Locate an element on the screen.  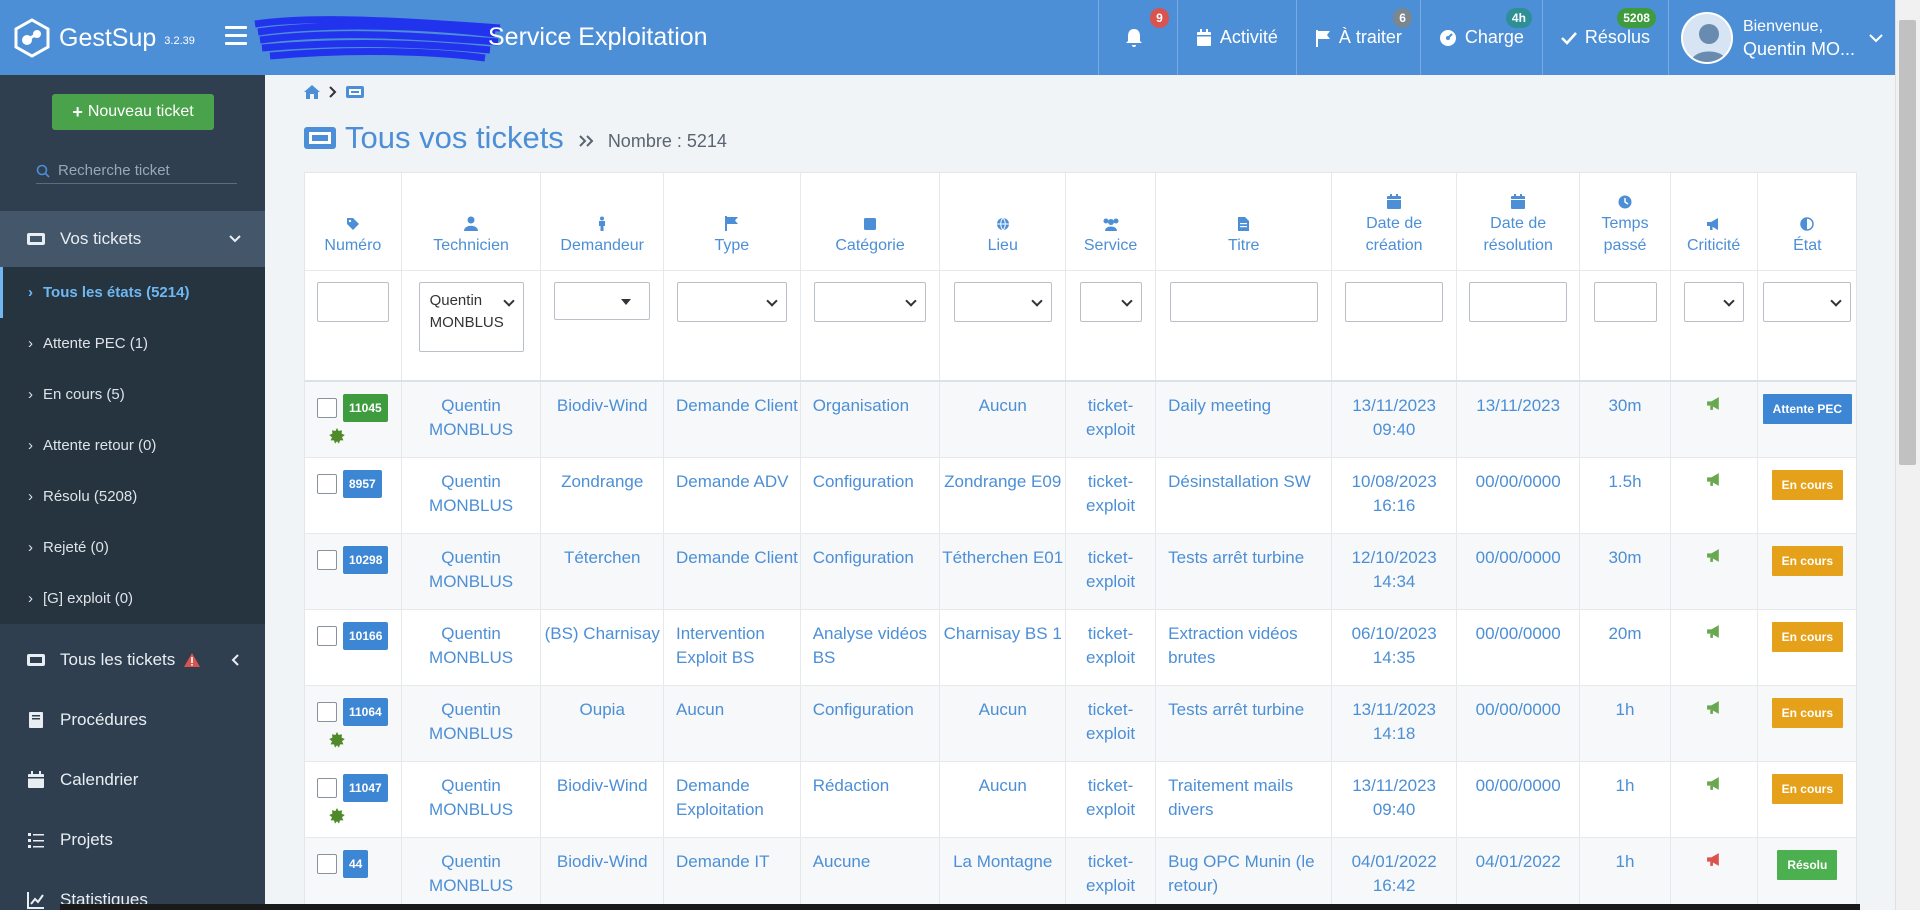
filter-date-resolution-input is located at coordinates (1518, 301).